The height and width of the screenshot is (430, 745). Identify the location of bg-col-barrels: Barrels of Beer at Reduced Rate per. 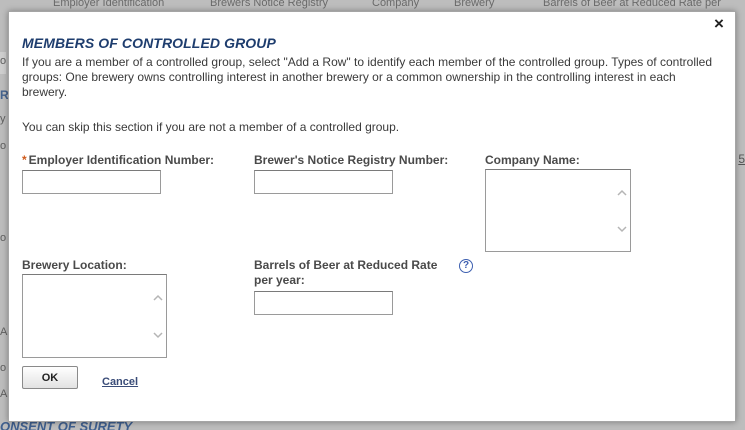
(632, 4).